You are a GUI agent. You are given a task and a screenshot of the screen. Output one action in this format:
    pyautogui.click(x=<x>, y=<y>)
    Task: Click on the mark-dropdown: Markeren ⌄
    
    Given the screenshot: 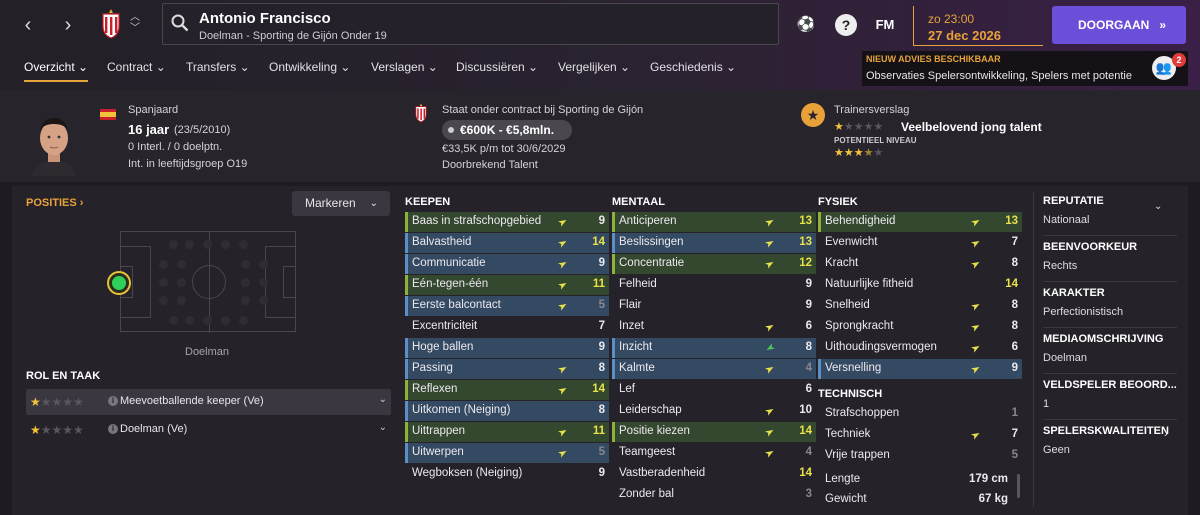 What is the action you would take?
    pyautogui.click(x=341, y=203)
    